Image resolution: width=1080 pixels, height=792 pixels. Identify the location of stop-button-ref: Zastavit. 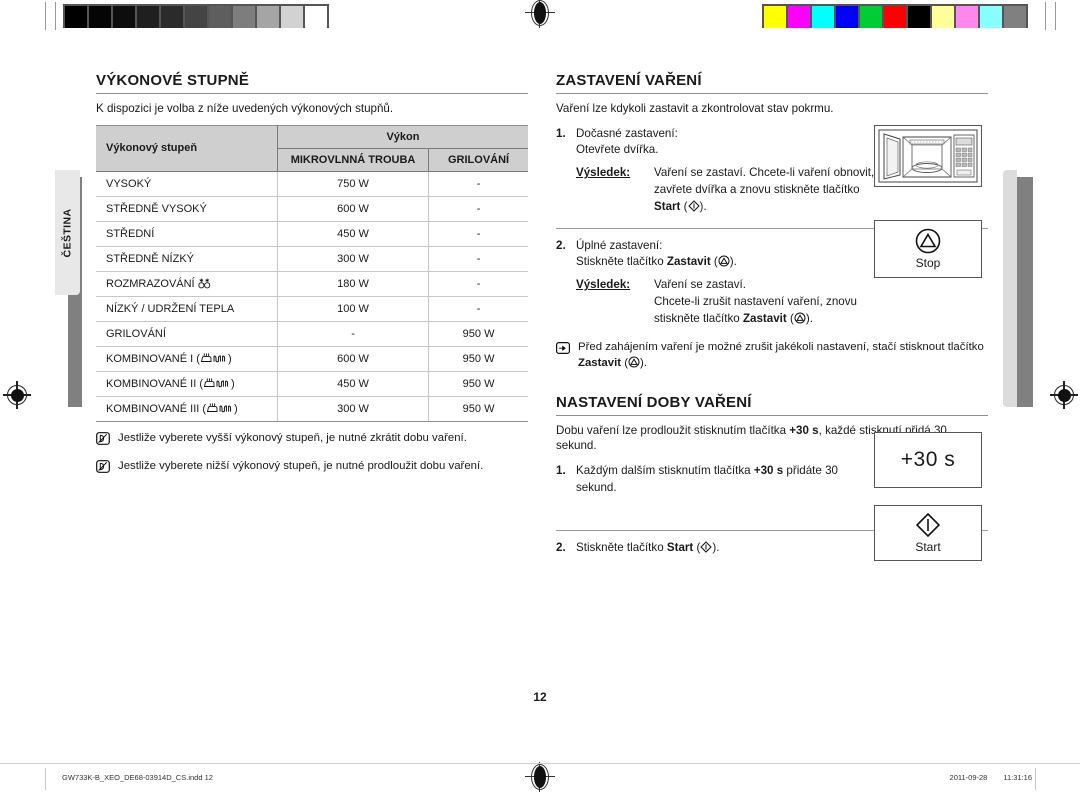
(688, 262).